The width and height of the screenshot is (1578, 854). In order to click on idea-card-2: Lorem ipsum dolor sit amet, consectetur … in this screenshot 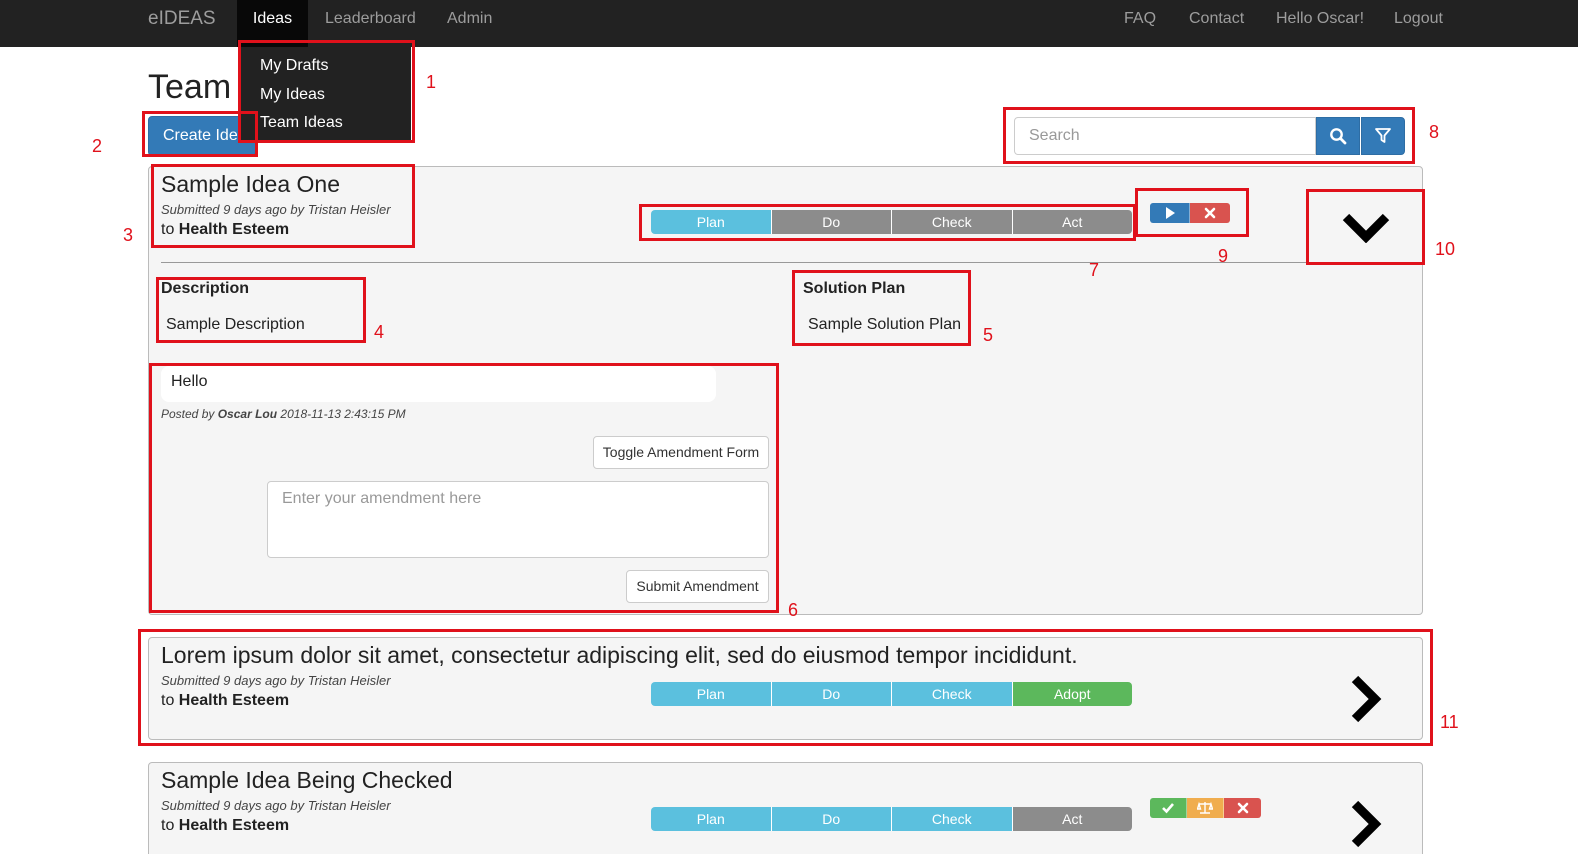, I will do `click(785, 688)`.